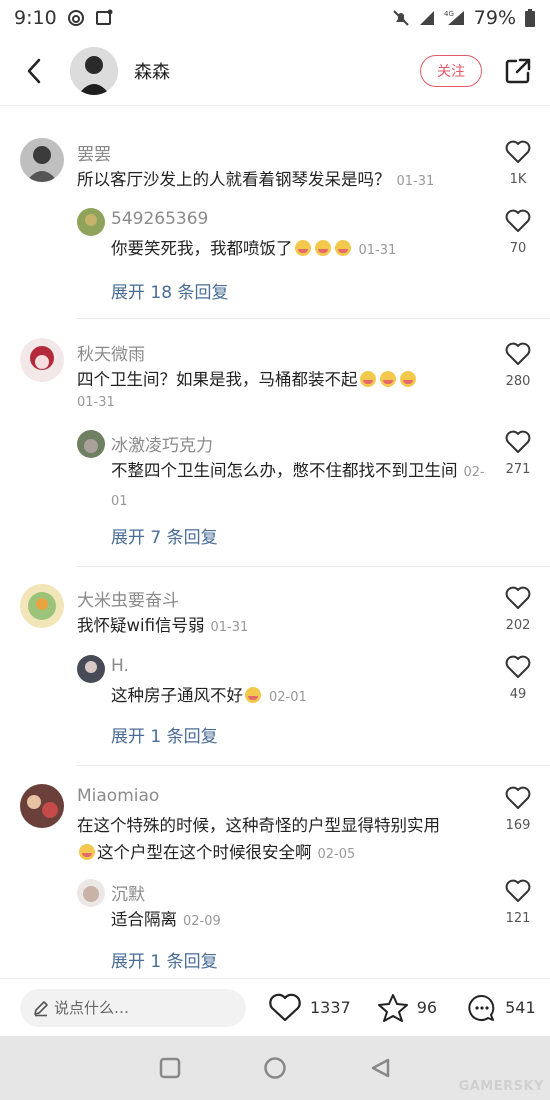  Describe the element at coordinates (76, 18) in the screenshot. I see `netease-icon` at that location.